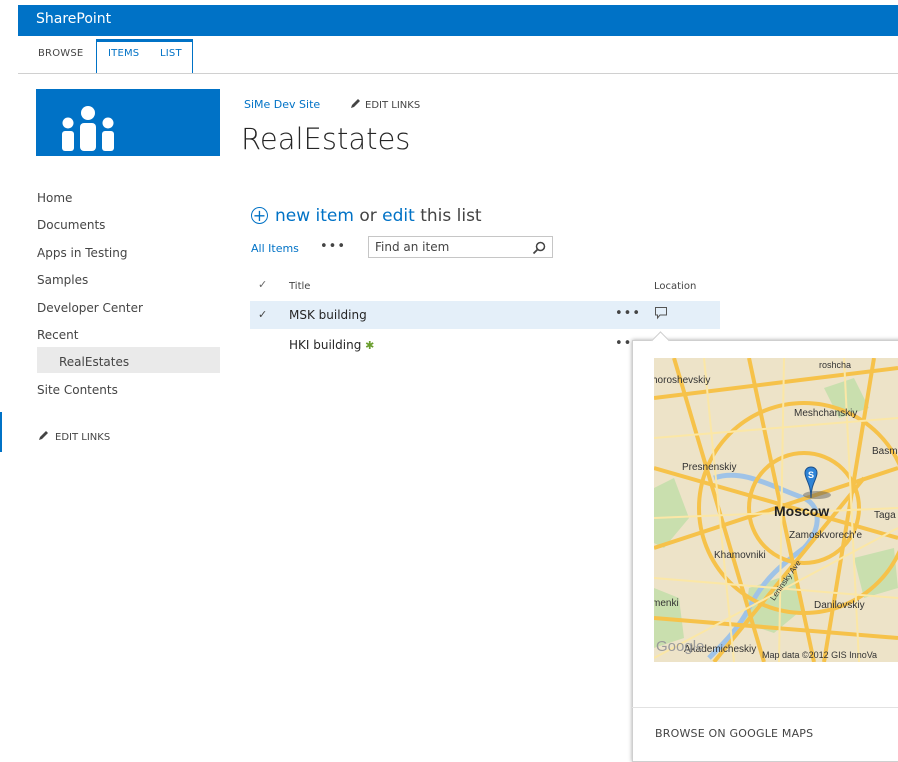 Image resolution: width=898 pixels, height=762 pixels. What do you see at coordinates (666, 603) in the screenshot?
I see `map-label: menki` at bounding box center [666, 603].